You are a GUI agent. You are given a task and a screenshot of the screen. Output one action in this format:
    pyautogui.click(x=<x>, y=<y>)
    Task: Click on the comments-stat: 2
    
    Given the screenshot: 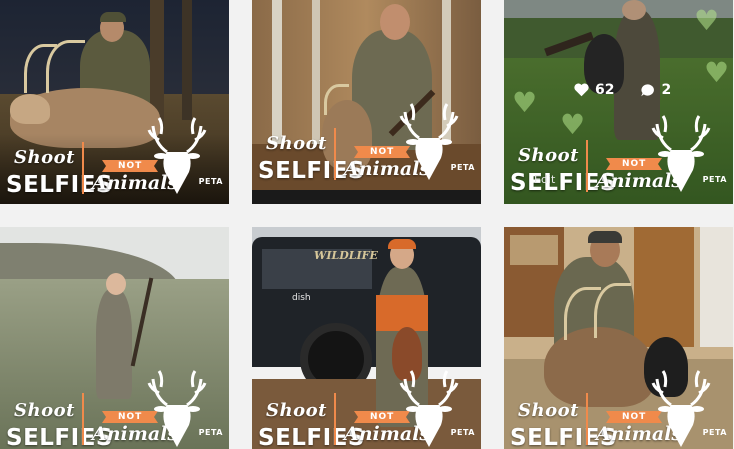 What is the action you would take?
    pyautogui.click(x=655, y=90)
    